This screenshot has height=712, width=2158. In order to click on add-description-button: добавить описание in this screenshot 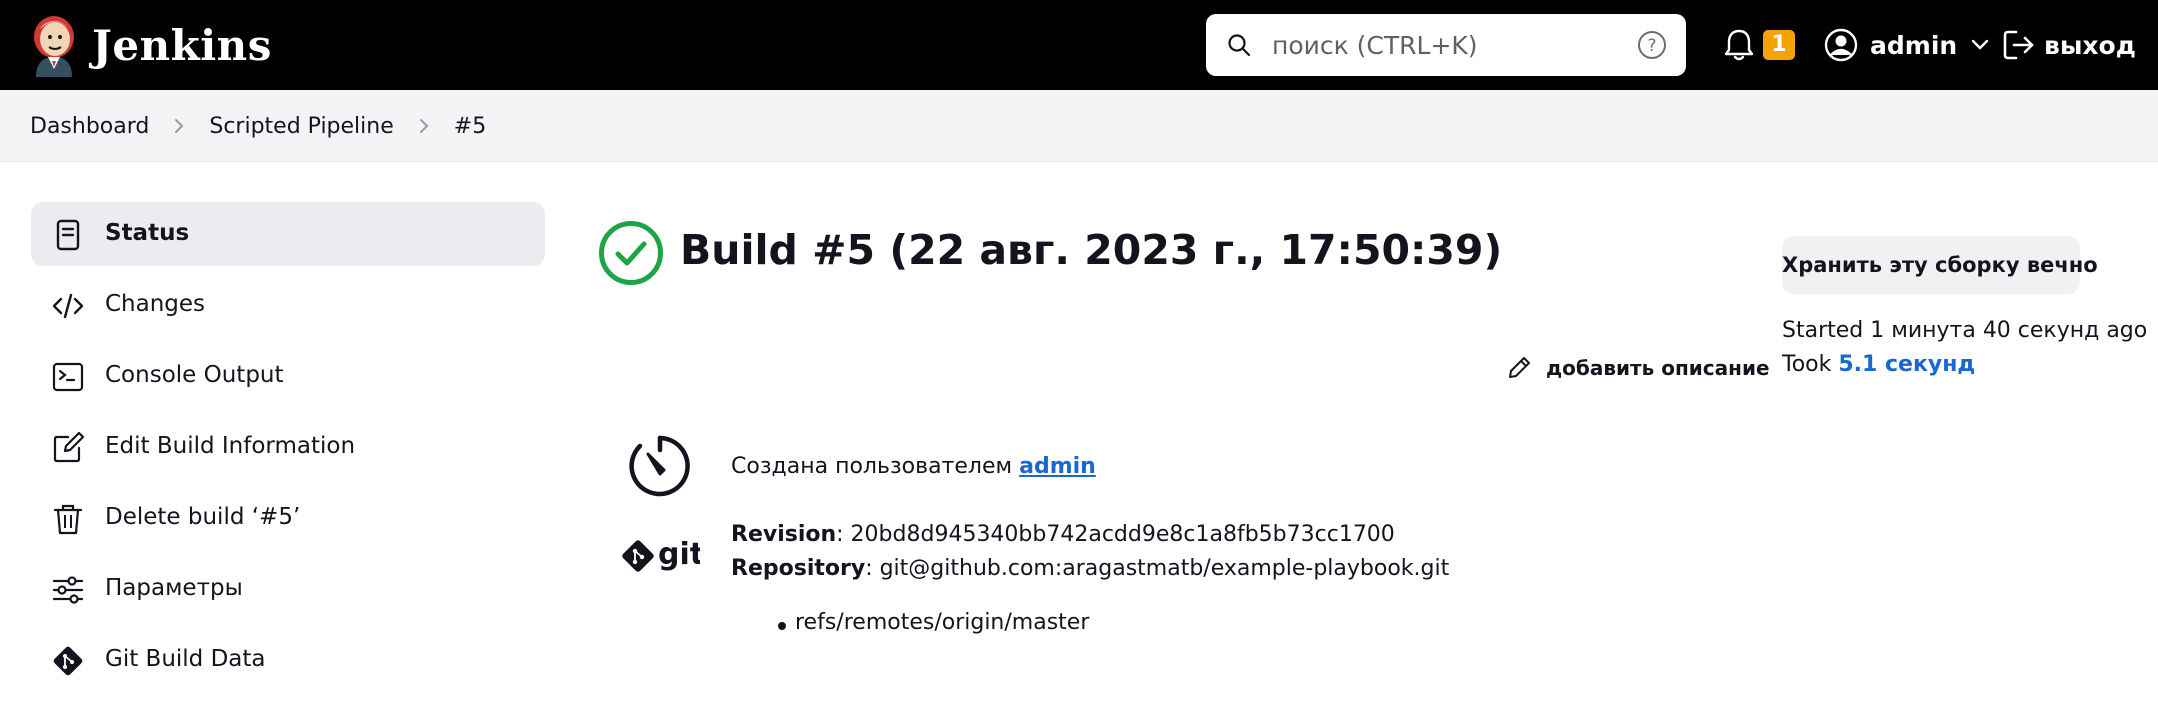, I will do `click(1638, 368)`.